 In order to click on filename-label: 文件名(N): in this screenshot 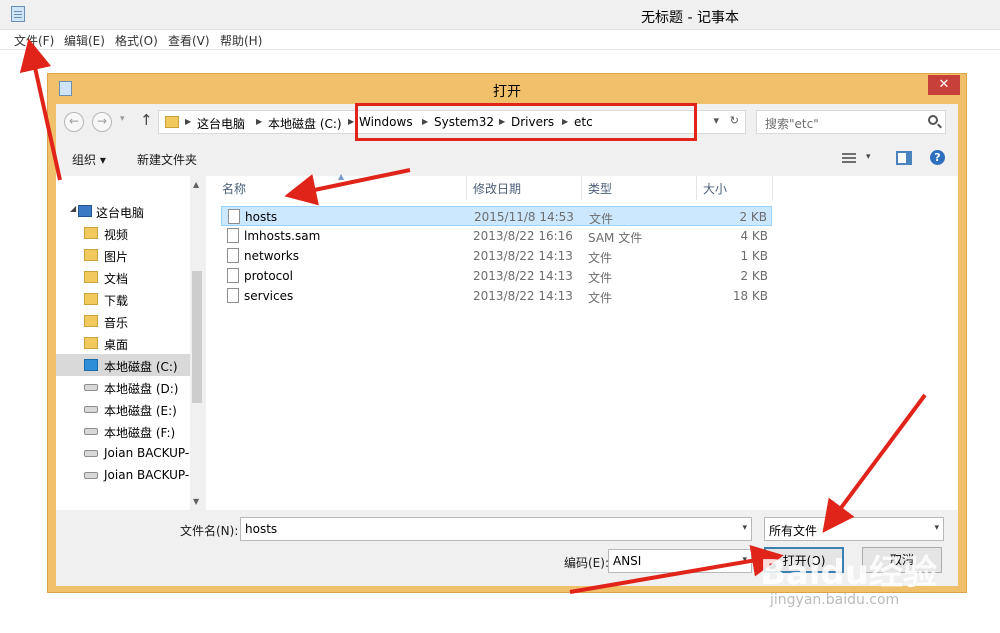, I will do `click(209, 531)`.